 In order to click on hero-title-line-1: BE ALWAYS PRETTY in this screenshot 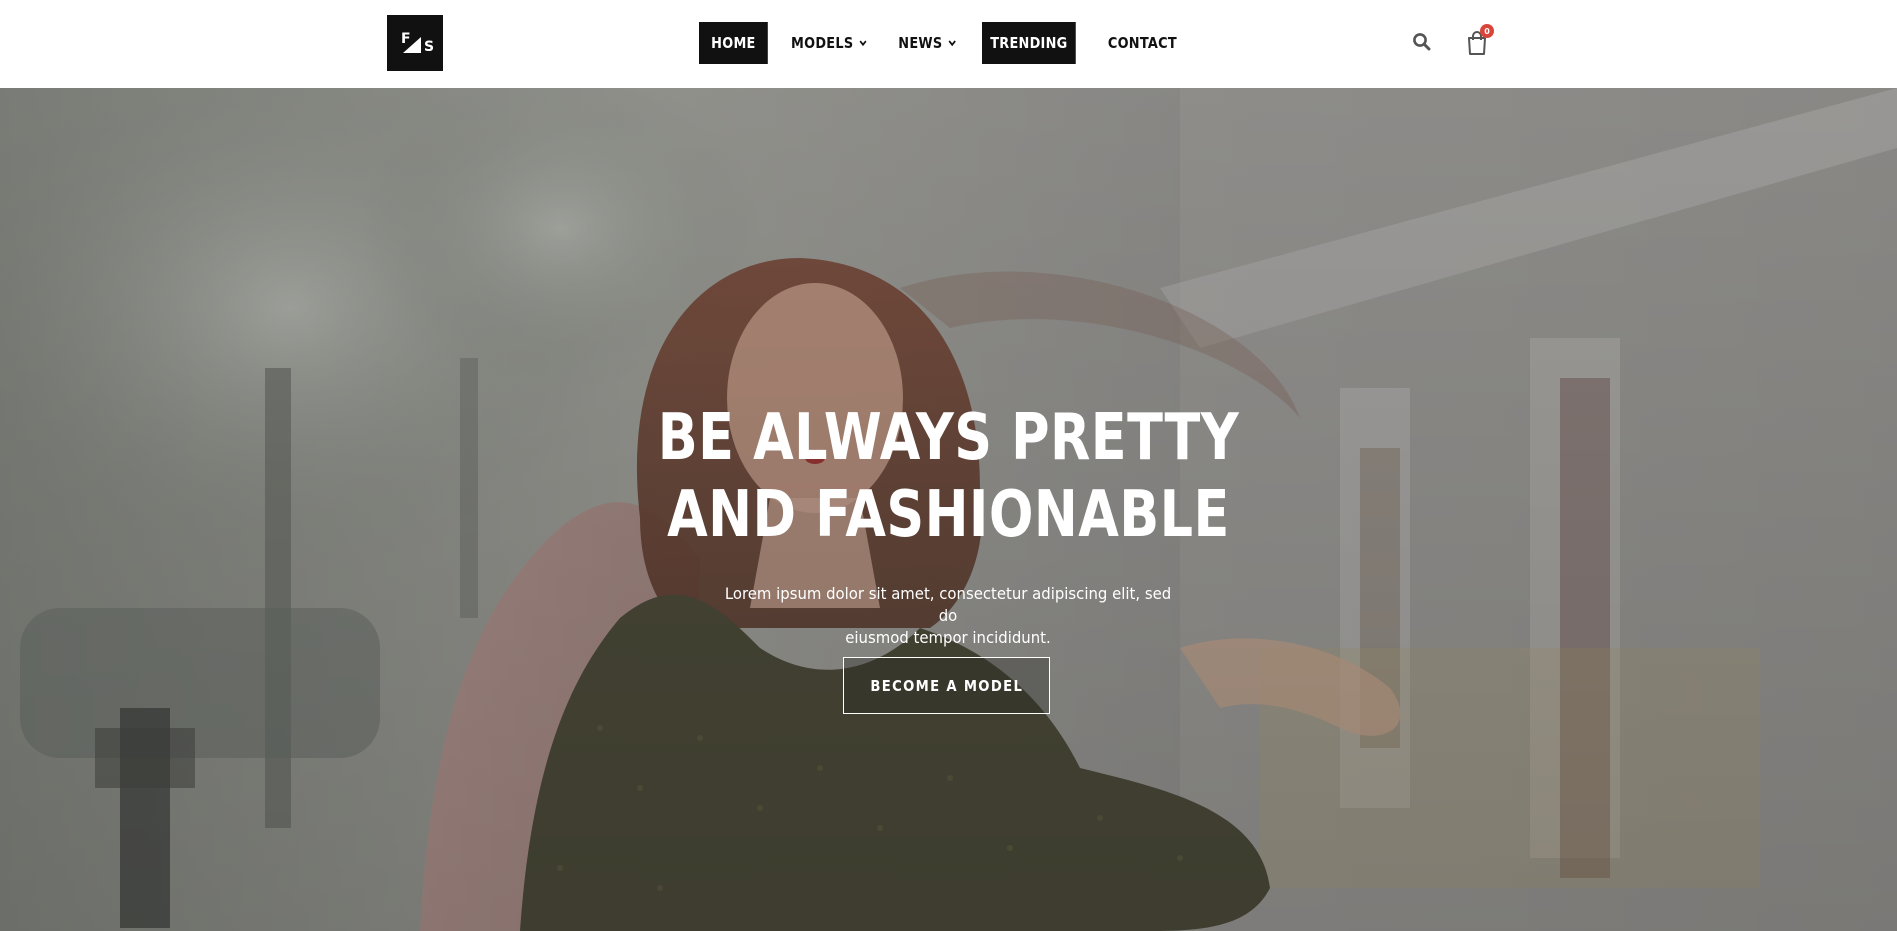, I will do `click(948, 438)`.